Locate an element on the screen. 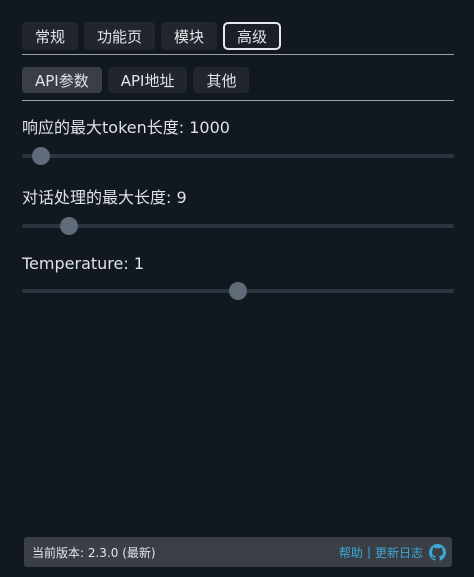 The width and height of the screenshot is (474, 577). temperature-setting: Temperature: 1 is located at coordinates (238, 277).